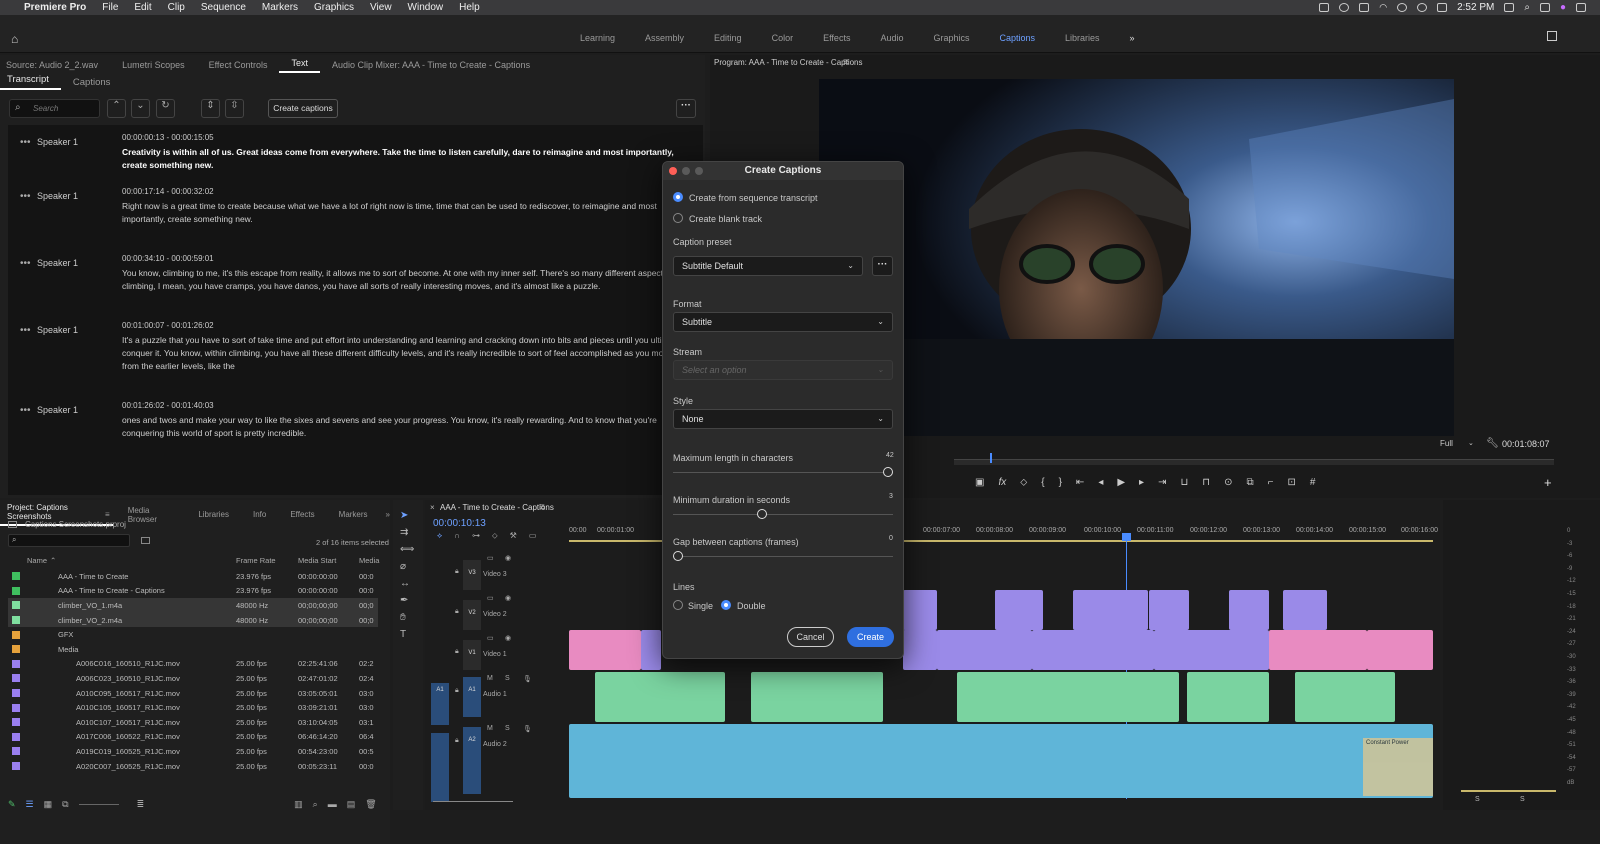 The image size is (1600, 844). What do you see at coordinates (1383, 7) in the screenshot?
I see `wifi-icon: ◠` at bounding box center [1383, 7].